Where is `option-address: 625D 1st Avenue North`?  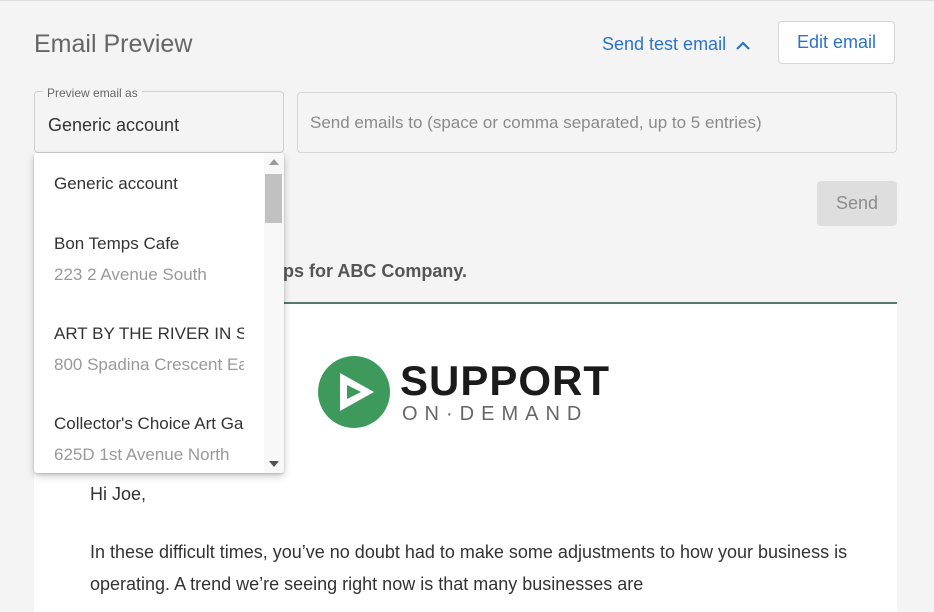
option-address: 625D 1st Avenue North is located at coordinates (142, 454).